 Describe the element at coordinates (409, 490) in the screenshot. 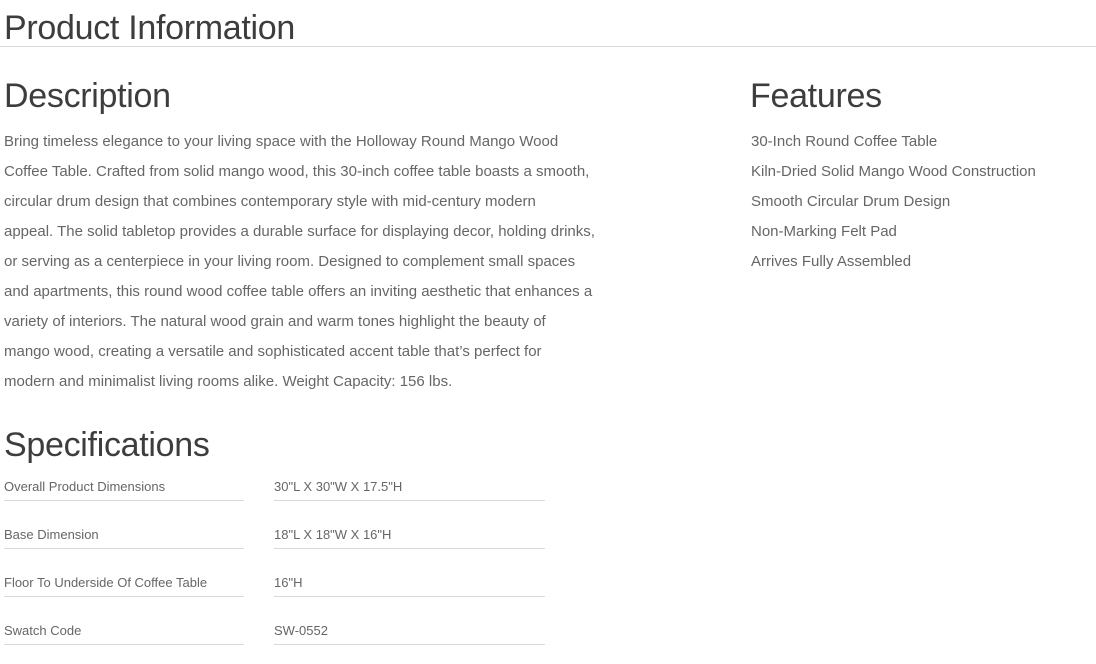

I see `spec-value: 30"L X 30"W X 17.5"H` at that location.